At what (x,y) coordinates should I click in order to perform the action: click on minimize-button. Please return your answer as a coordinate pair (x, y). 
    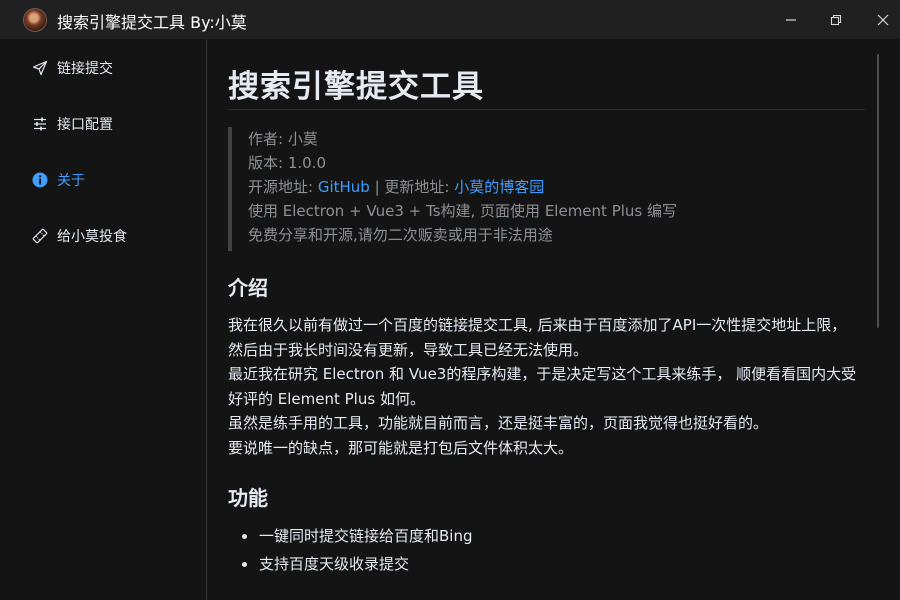
    Looking at the image, I should click on (791, 19).